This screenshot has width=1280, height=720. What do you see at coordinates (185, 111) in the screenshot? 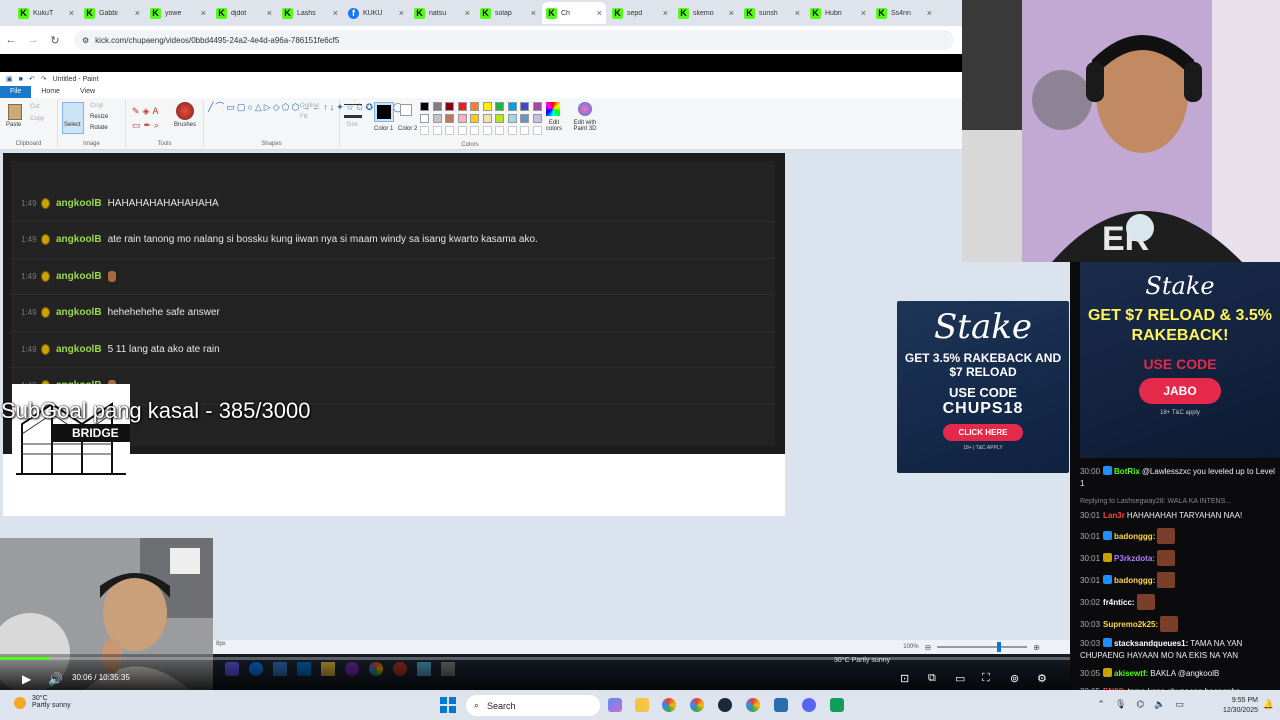
I see `brushes-icon` at bounding box center [185, 111].